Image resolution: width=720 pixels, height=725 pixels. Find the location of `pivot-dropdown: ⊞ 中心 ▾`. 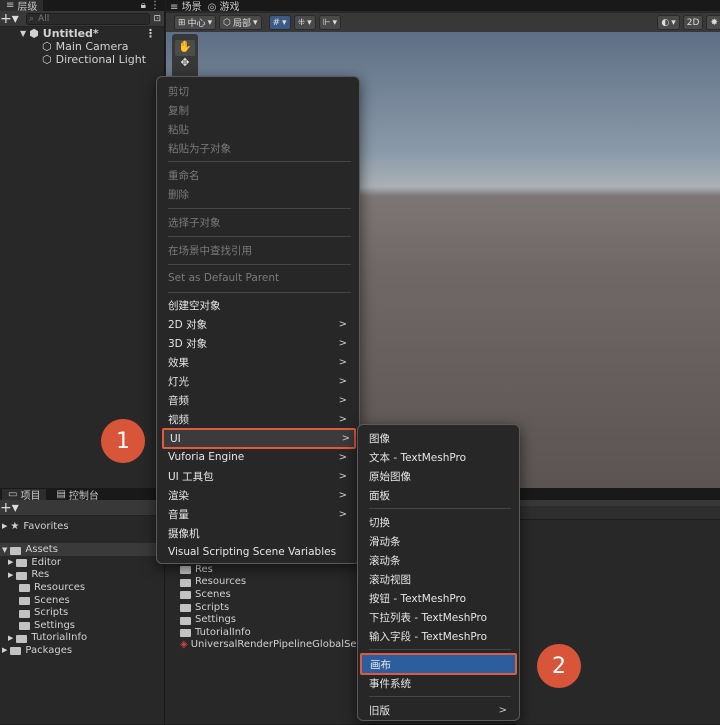

pivot-dropdown: ⊞ 中心 ▾ is located at coordinates (195, 22).